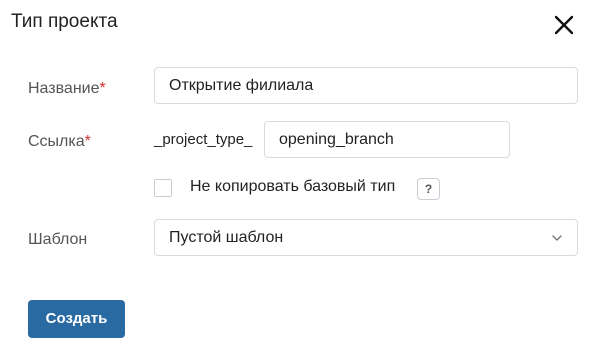  Describe the element at coordinates (557, 238) in the screenshot. I see `chevron-down-icon` at that location.